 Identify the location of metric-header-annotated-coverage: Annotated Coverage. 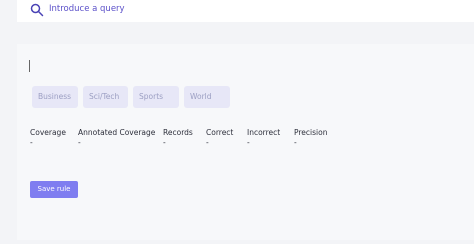
(117, 132).